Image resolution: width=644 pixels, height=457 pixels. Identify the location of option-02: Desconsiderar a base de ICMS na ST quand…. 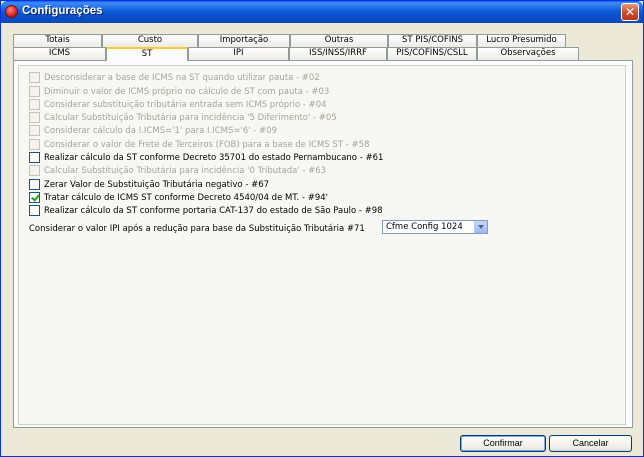
(174, 77).